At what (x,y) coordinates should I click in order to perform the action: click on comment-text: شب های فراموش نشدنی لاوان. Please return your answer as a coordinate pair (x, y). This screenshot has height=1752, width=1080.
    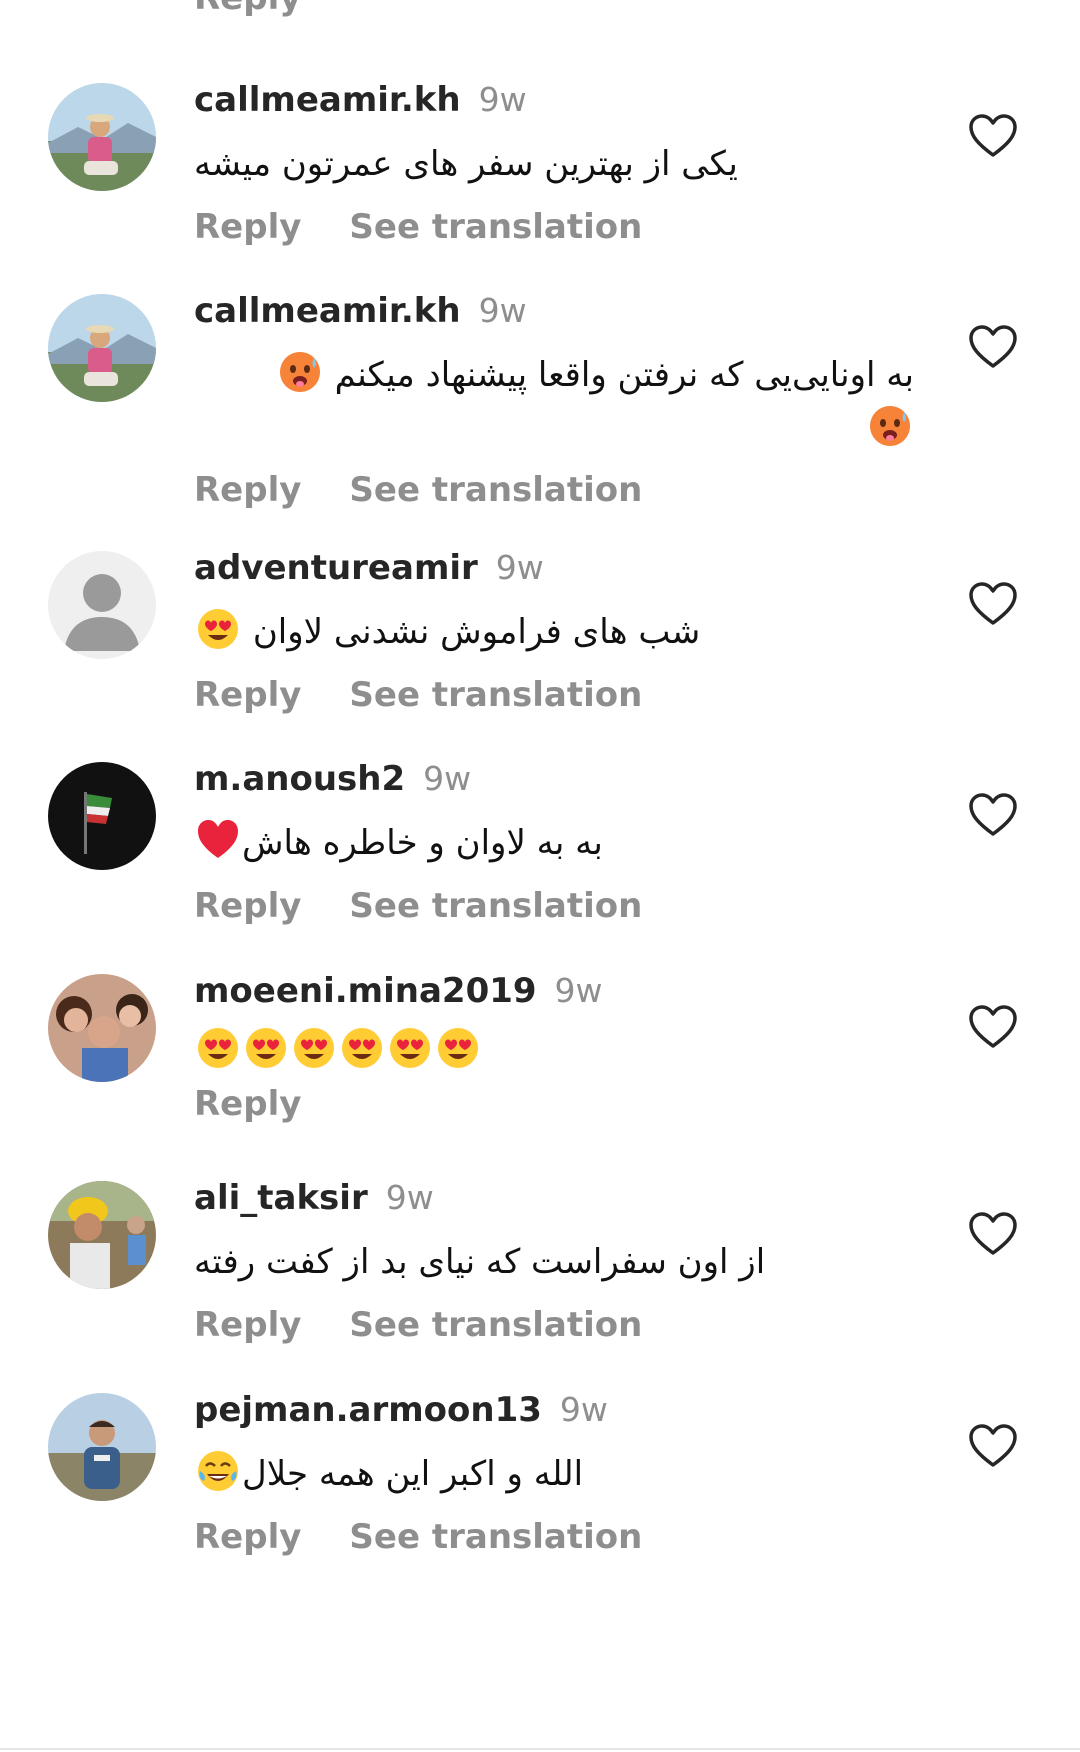
    Looking at the image, I should click on (447, 632).